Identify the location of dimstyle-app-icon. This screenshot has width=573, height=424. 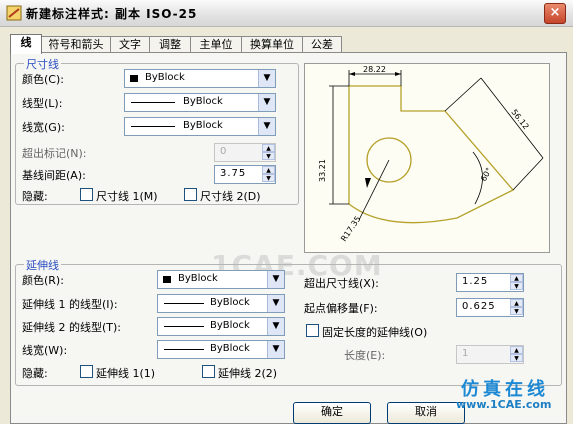
(14, 13).